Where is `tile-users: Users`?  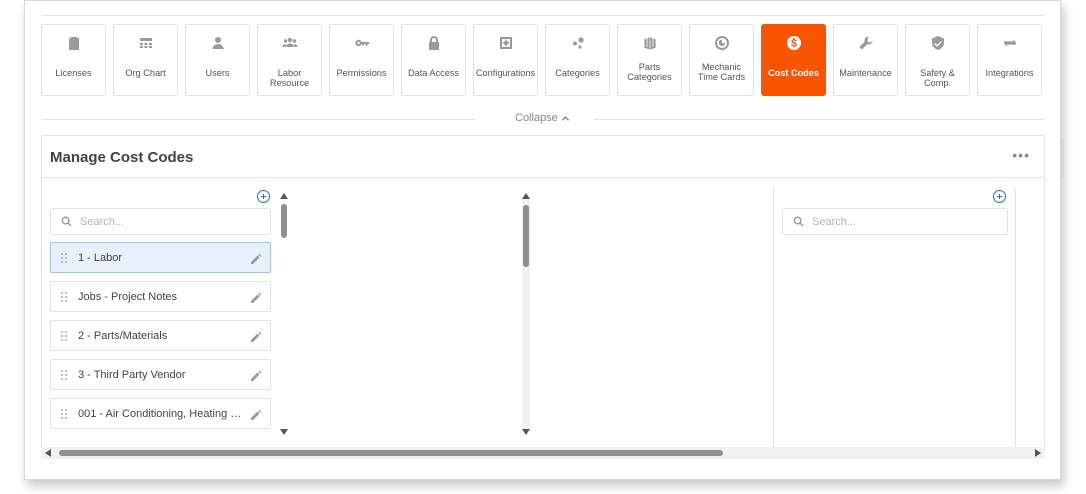 tile-users: Users is located at coordinates (217, 60).